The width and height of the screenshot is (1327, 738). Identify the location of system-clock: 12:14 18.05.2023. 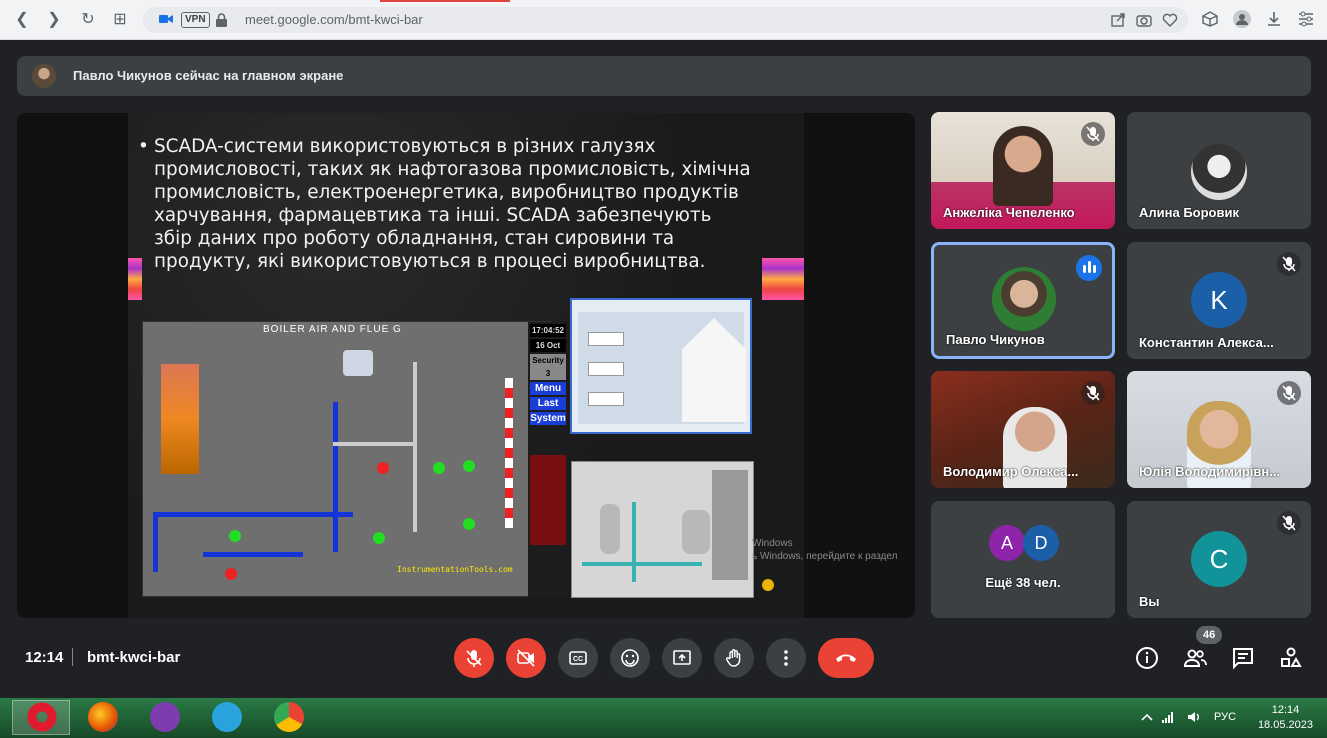
(1285, 718).